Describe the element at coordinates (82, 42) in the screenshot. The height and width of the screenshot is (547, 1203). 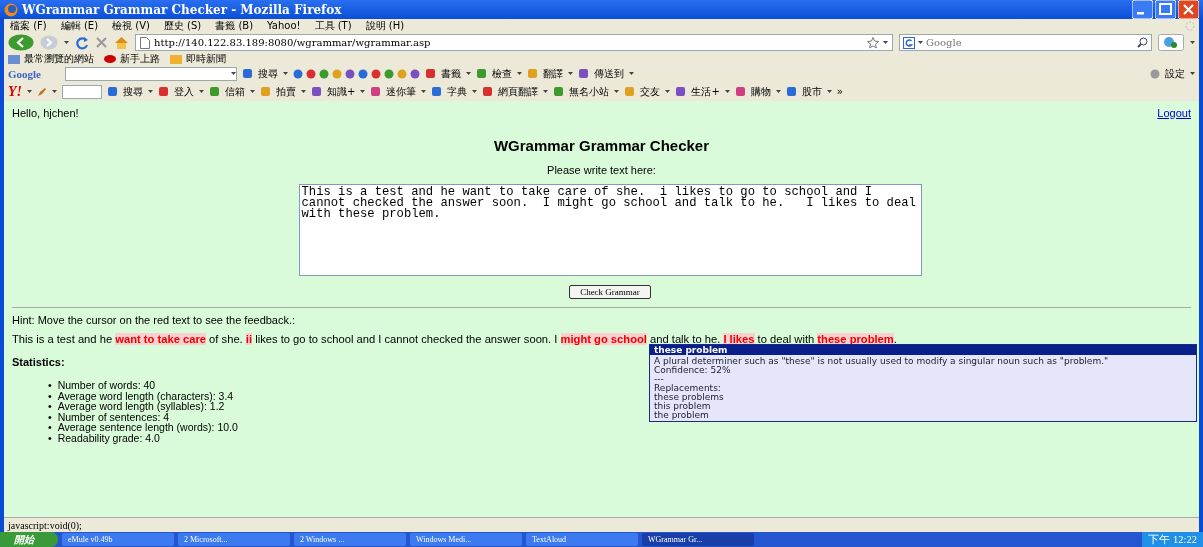
I see `reload-icon` at that location.